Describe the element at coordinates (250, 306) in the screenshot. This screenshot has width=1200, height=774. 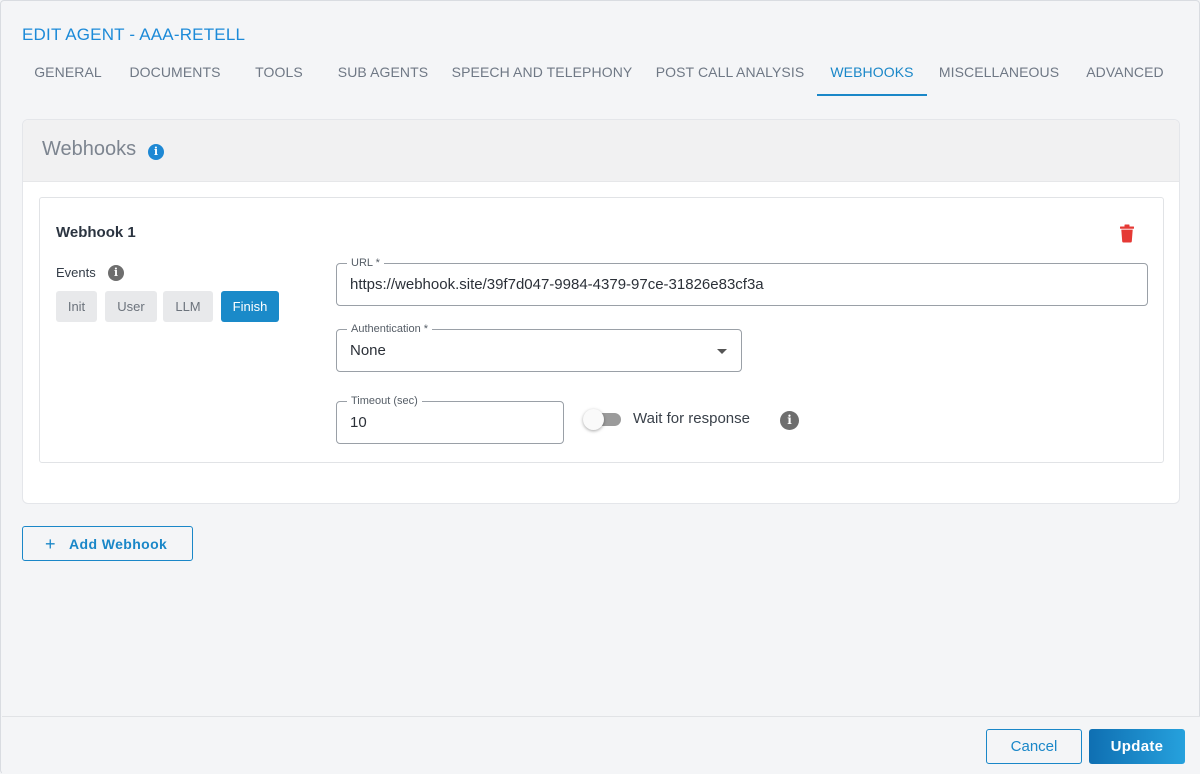
I see `event-finish-chip: Finish` at that location.